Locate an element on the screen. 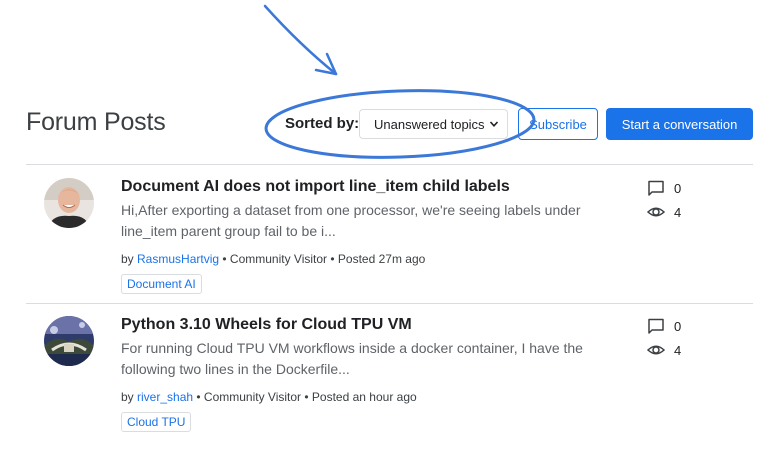  sort-select-value: Unanswered topics is located at coordinates (429, 124).